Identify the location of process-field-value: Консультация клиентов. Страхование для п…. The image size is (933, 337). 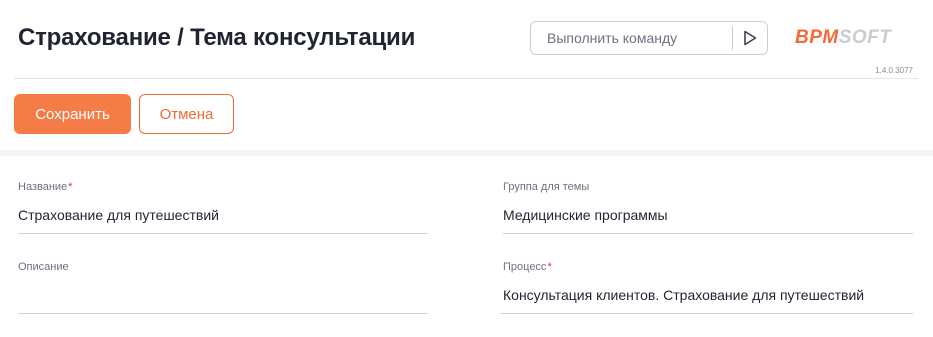
(708, 295).